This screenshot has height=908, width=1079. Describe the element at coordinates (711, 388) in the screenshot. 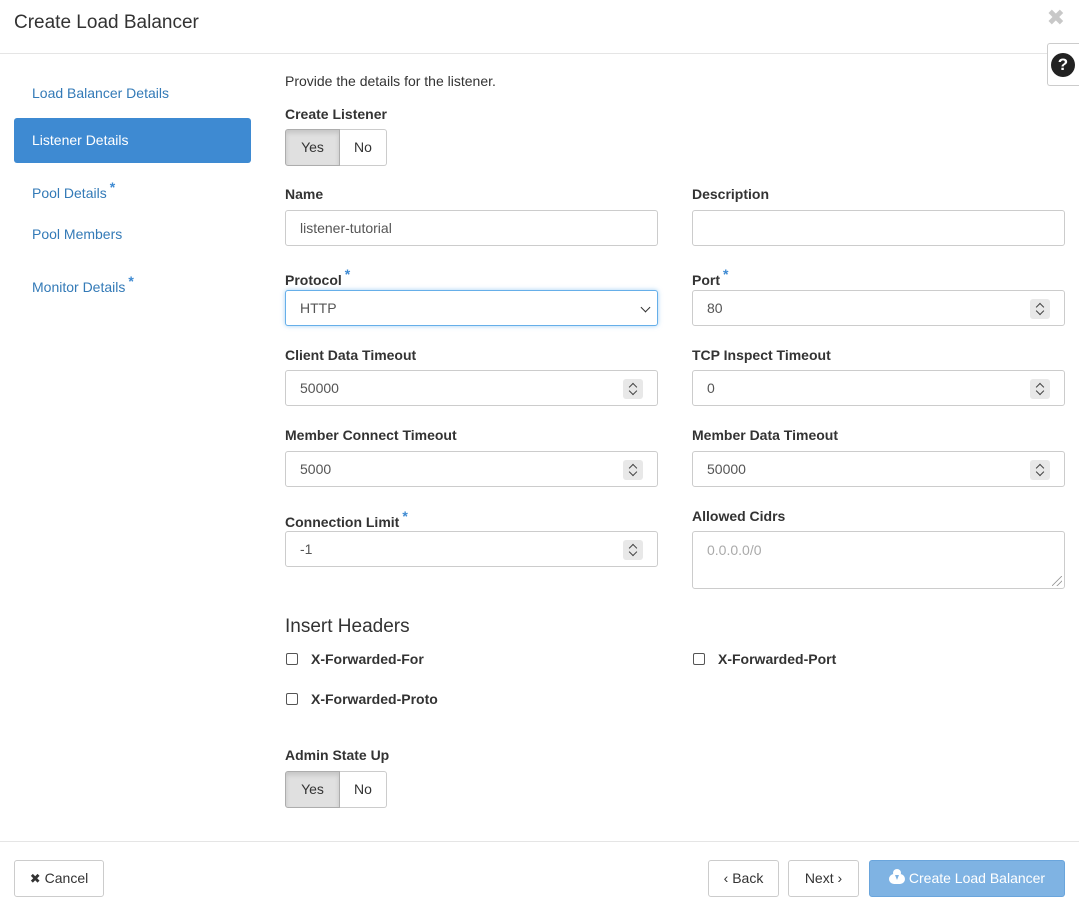

I see `tcp-inspect-timeout-value: 0` at that location.